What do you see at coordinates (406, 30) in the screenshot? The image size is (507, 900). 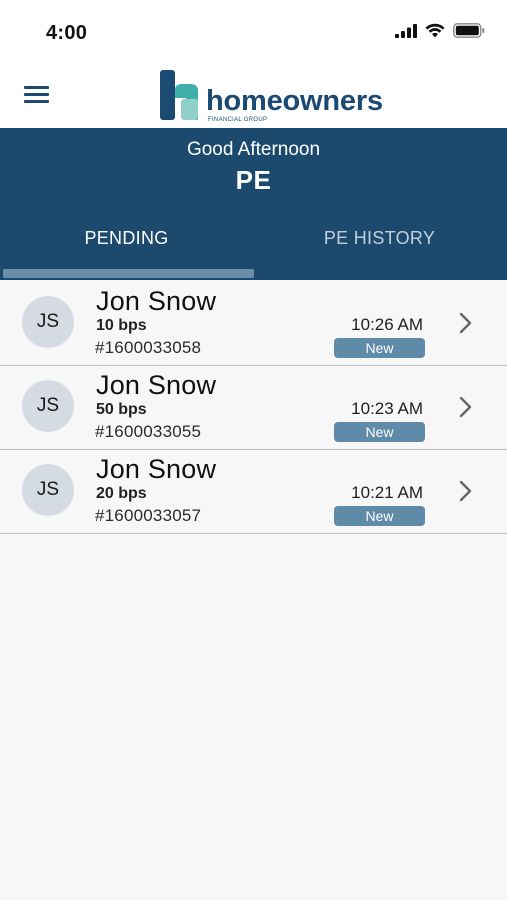 I see `cellular-signal-icon` at bounding box center [406, 30].